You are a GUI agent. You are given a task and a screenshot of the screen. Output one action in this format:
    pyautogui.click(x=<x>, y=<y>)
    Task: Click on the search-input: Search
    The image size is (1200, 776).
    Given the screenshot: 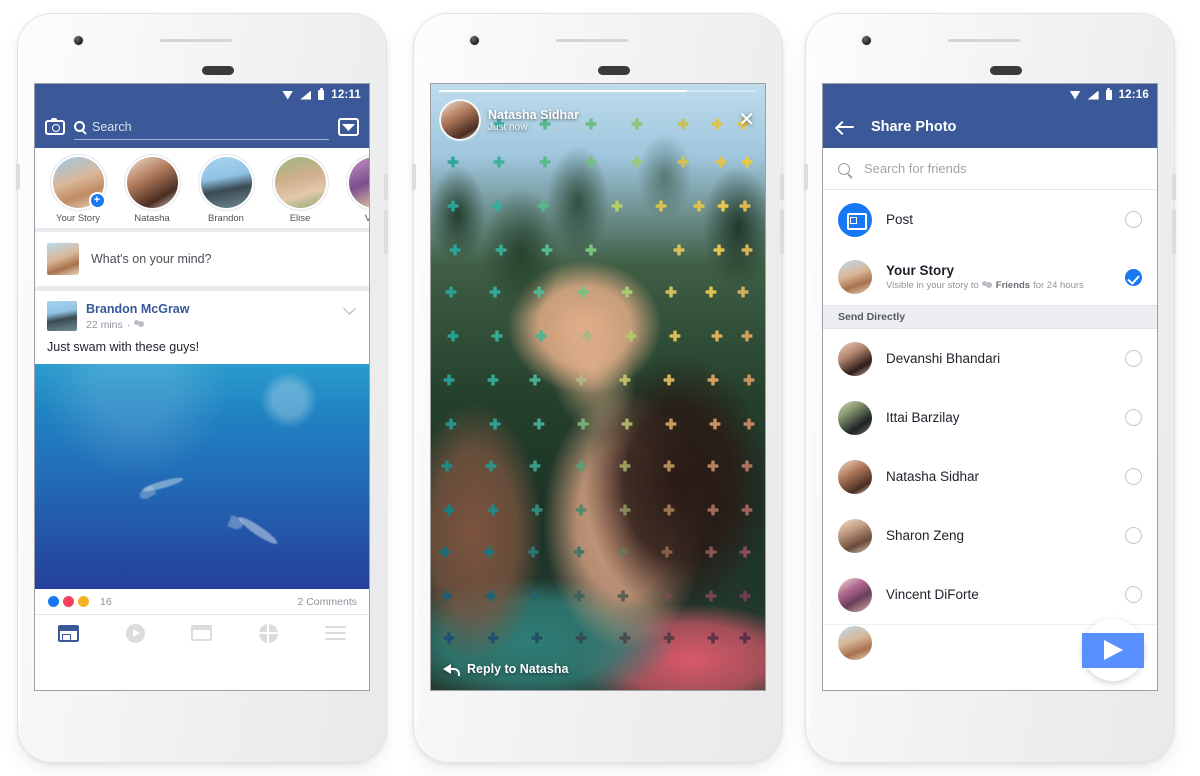 What is the action you would take?
    pyautogui.click(x=201, y=127)
    